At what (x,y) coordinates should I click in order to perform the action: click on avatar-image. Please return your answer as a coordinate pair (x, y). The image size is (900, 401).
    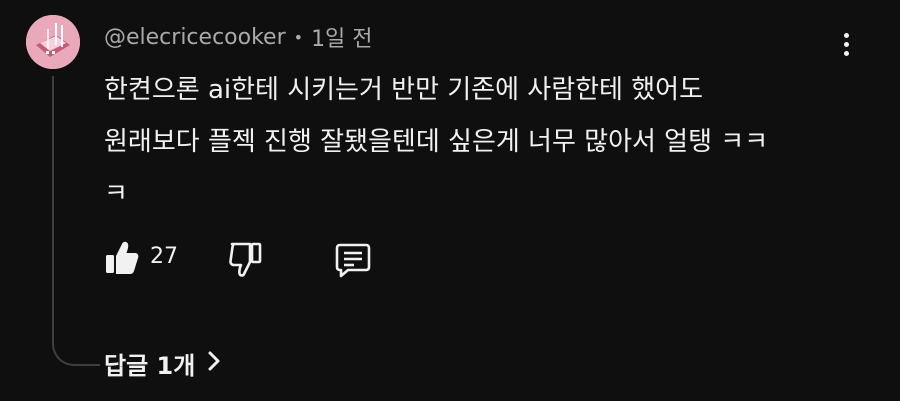
    Looking at the image, I should click on (53, 42).